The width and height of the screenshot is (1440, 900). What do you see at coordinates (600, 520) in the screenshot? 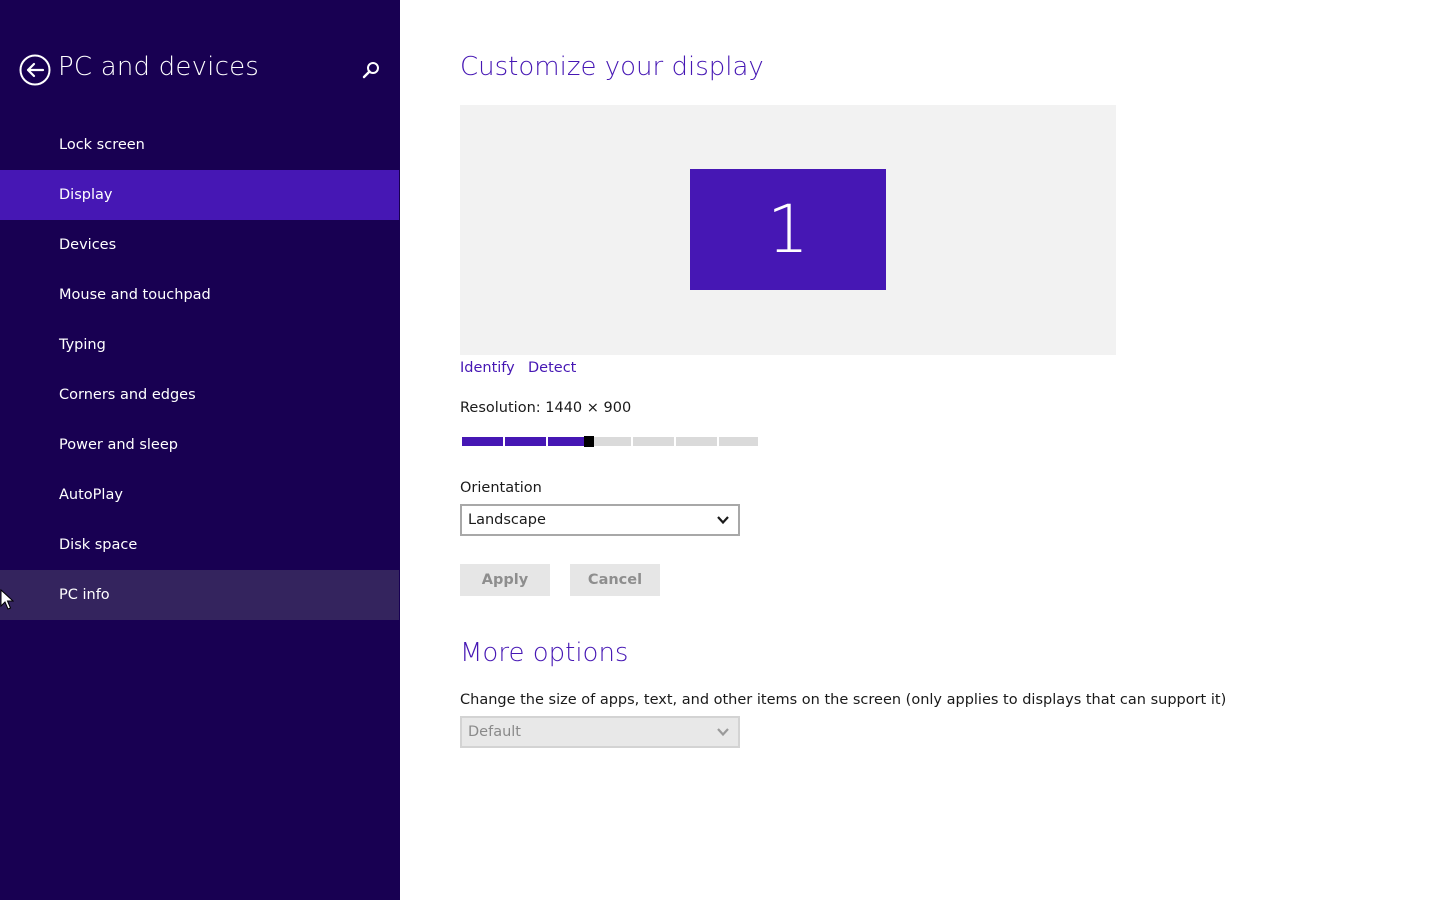
I see `orientation-select: Landscape` at bounding box center [600, 520].